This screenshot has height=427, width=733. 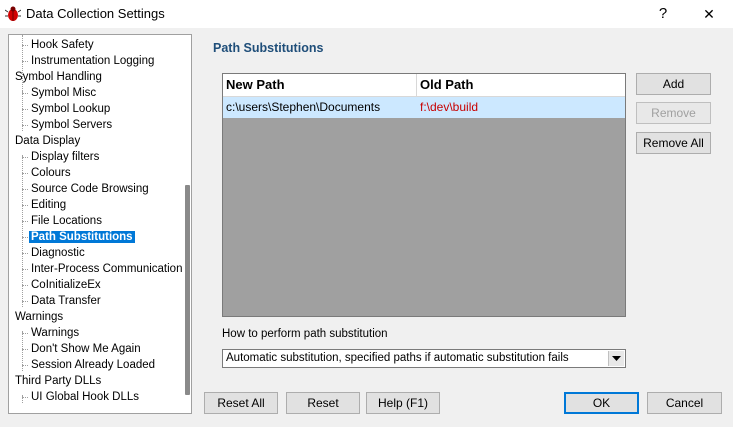 I want to click on tree-item-label: Don't Show Me Again, so click(x=86, y=349).